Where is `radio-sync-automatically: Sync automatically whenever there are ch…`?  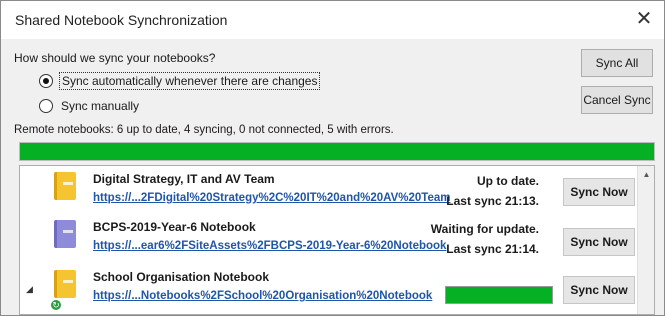
radio-sync-automatically: Sync automatically whenever there are ch… is located at coordinates (180, 81).